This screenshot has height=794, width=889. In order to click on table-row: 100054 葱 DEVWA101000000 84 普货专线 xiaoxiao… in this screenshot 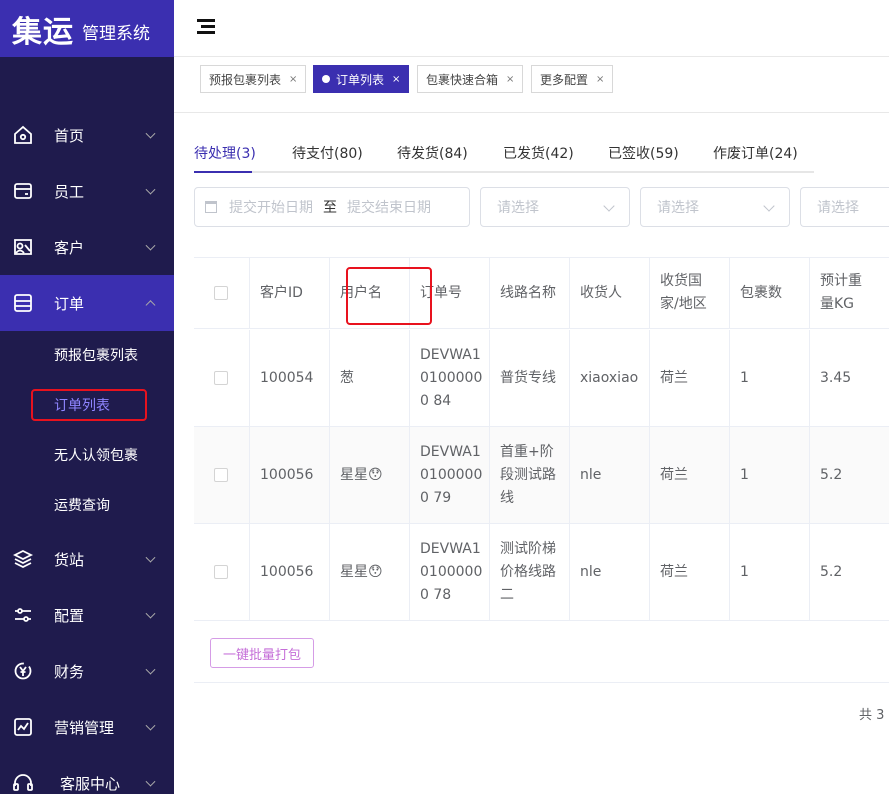, I will do `click(541, 378)`.